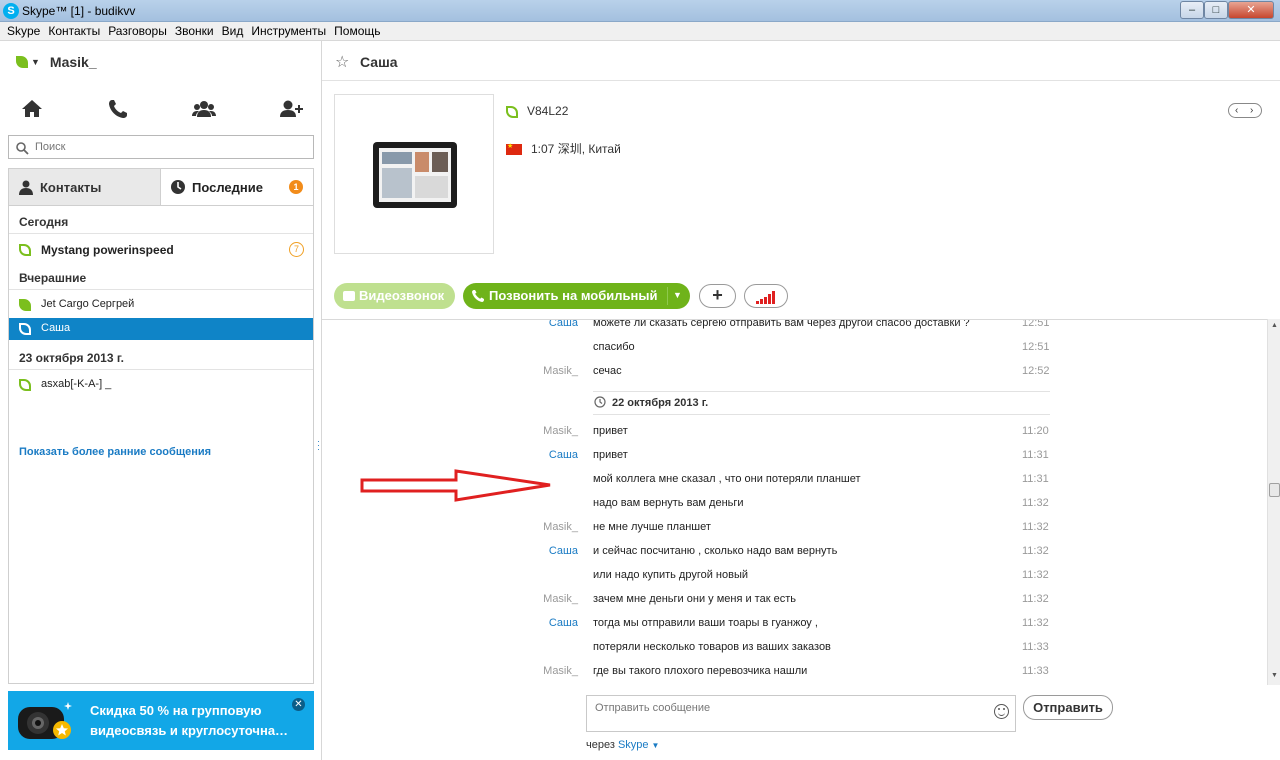 The height and width of the screenshot is (760, 1280). Describe the element at coordinates (296, 249) in the screenshot. I see `unread-count-badge: 7` at that location.